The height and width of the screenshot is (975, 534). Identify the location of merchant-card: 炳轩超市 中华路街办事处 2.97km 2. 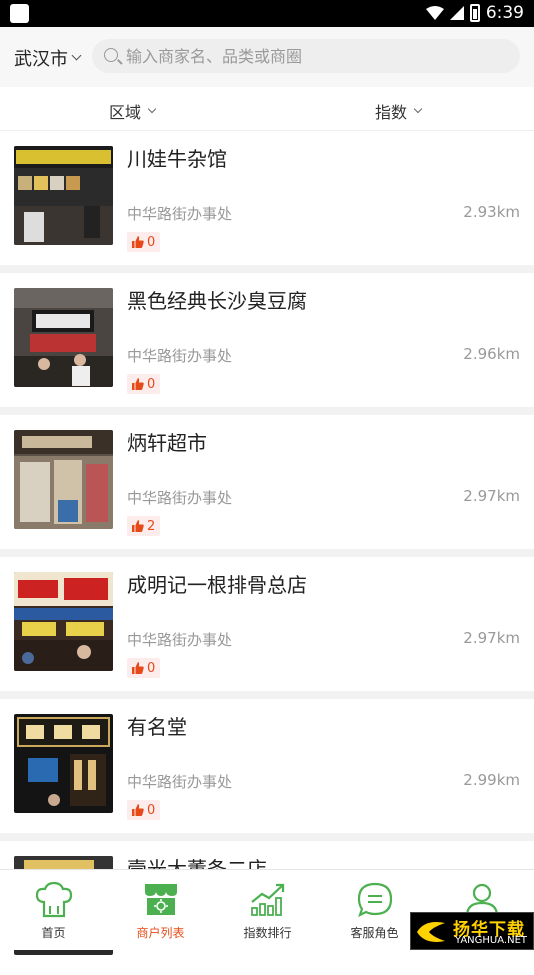
(267, 482).